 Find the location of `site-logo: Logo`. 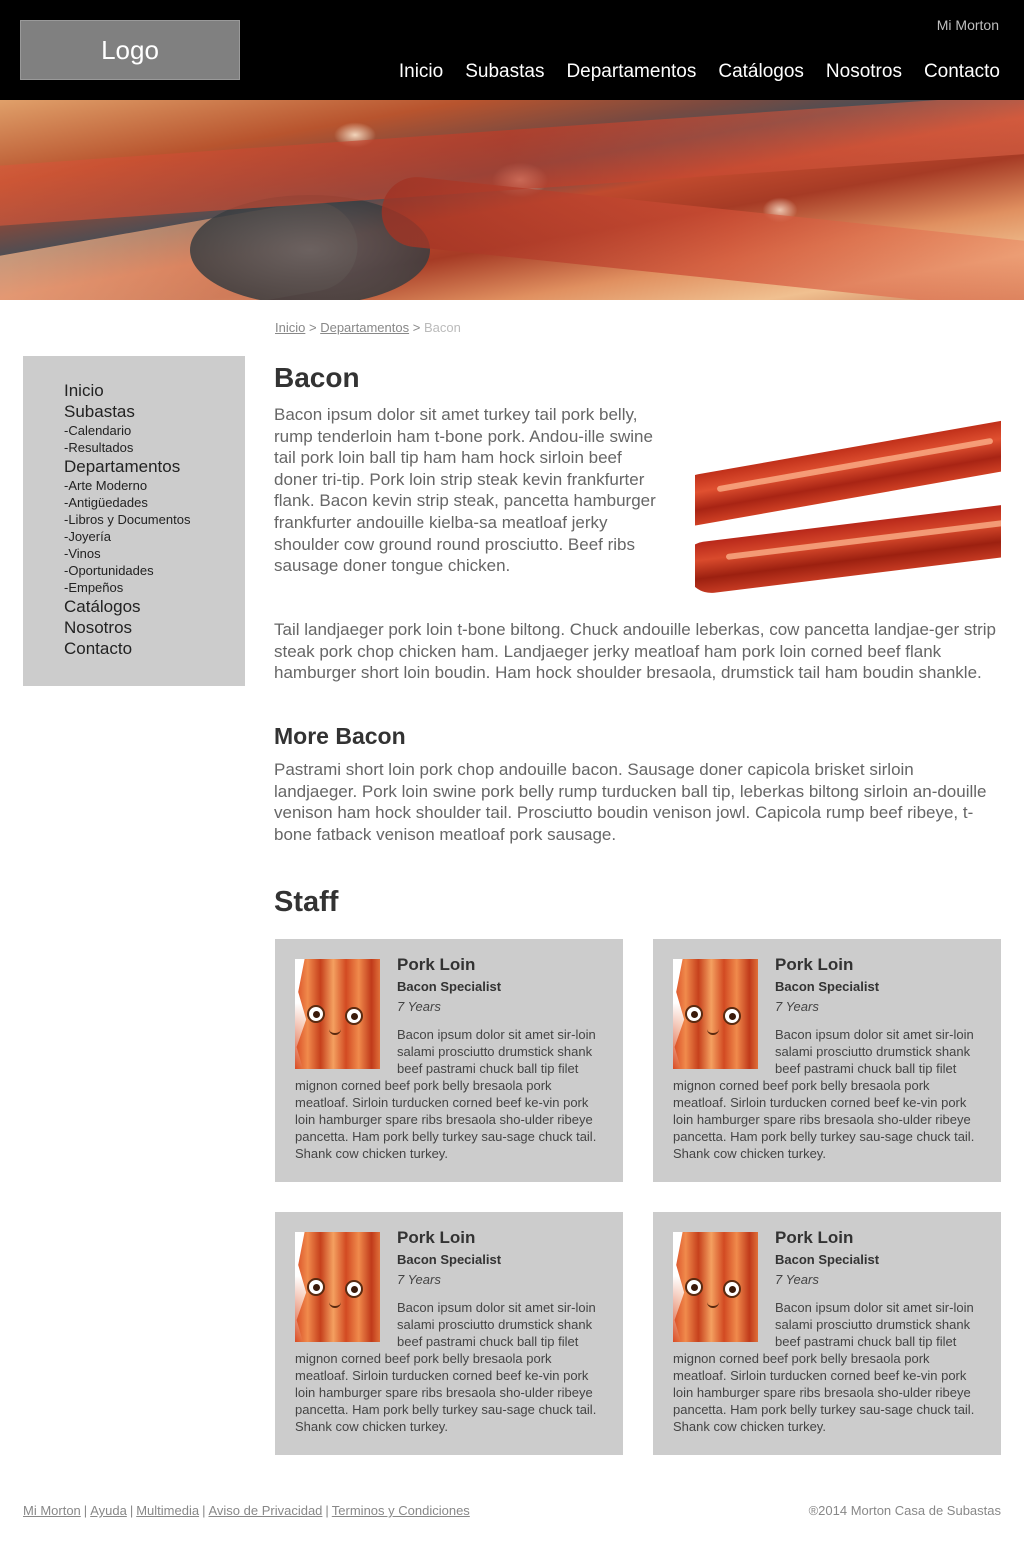

site-logo: Logo is located at coordinates (130, 50).